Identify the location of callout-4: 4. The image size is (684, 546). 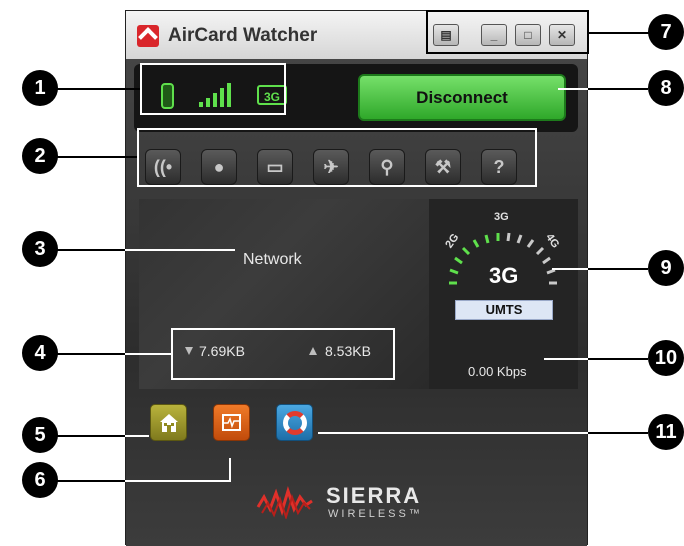
(40, 353).